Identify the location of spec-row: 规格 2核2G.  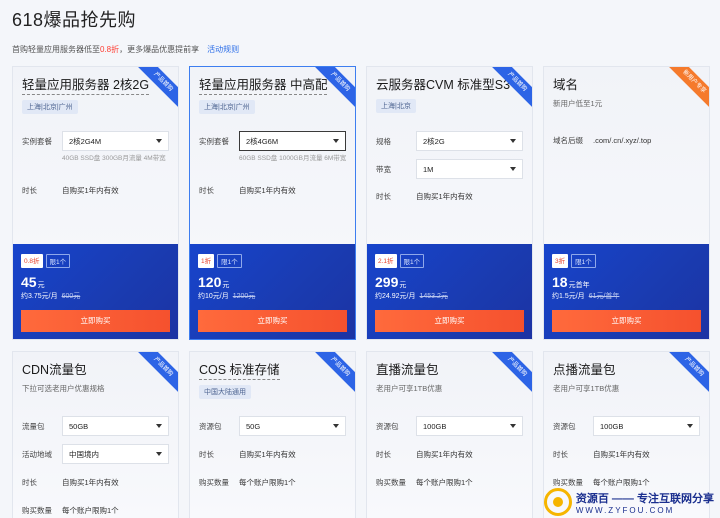
(449, 141).